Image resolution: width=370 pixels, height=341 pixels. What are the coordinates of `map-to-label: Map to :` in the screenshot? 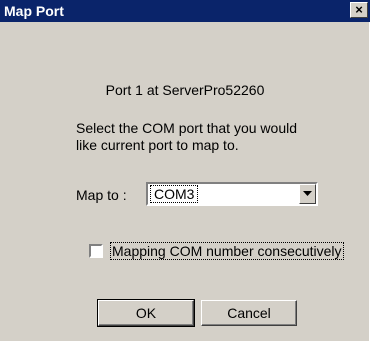 It's located at (101, 195).